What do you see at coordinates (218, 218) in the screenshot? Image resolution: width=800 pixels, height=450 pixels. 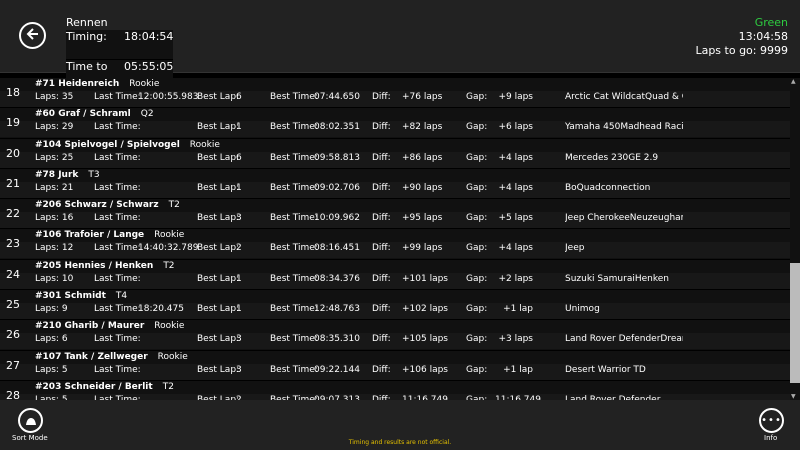 I see `best-lap-label: Best Lap:` at bounding box center [218, 218].